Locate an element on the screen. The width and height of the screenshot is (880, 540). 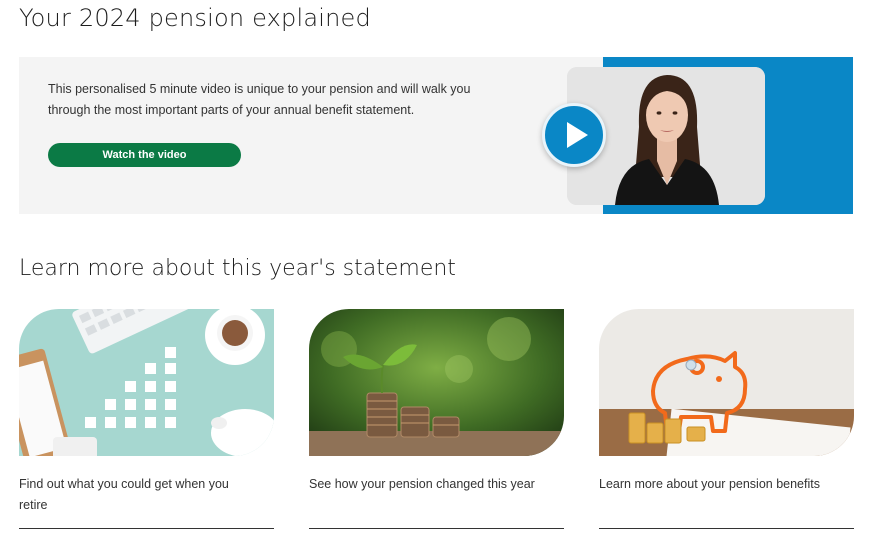
card-label: See how your pension changed this year is located at coordinates (422, 484).